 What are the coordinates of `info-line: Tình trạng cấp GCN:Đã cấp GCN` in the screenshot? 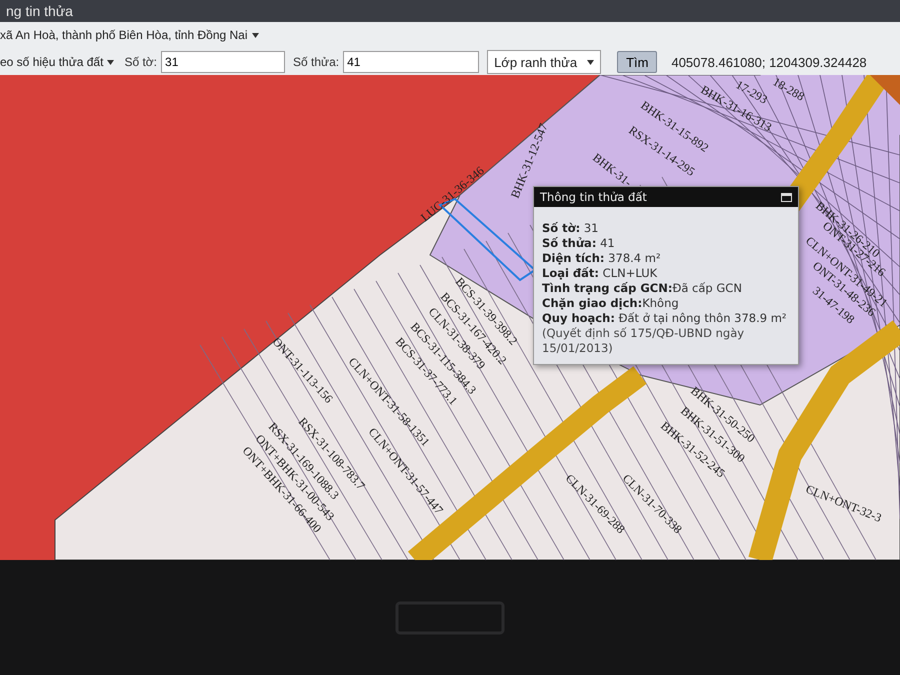 It's located at (642, 288).